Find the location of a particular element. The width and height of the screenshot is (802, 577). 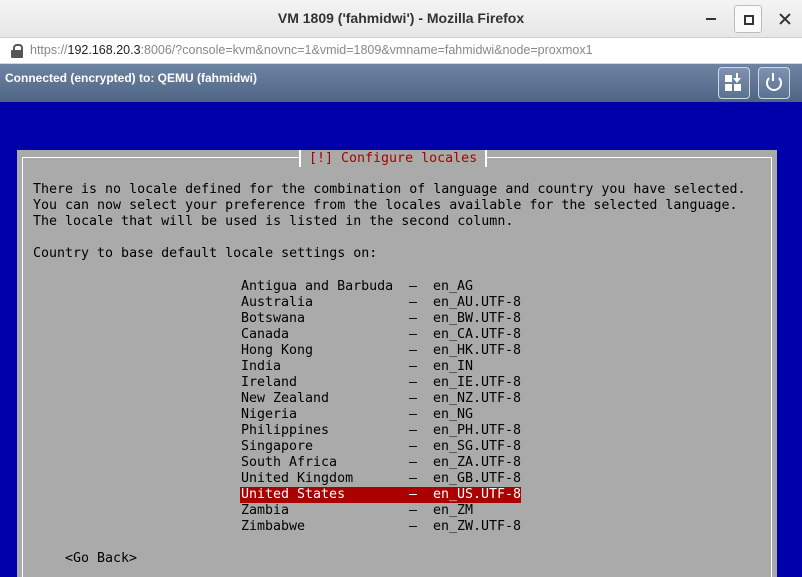

locale-option: India – en_IN is located at coordinates (380, 367).